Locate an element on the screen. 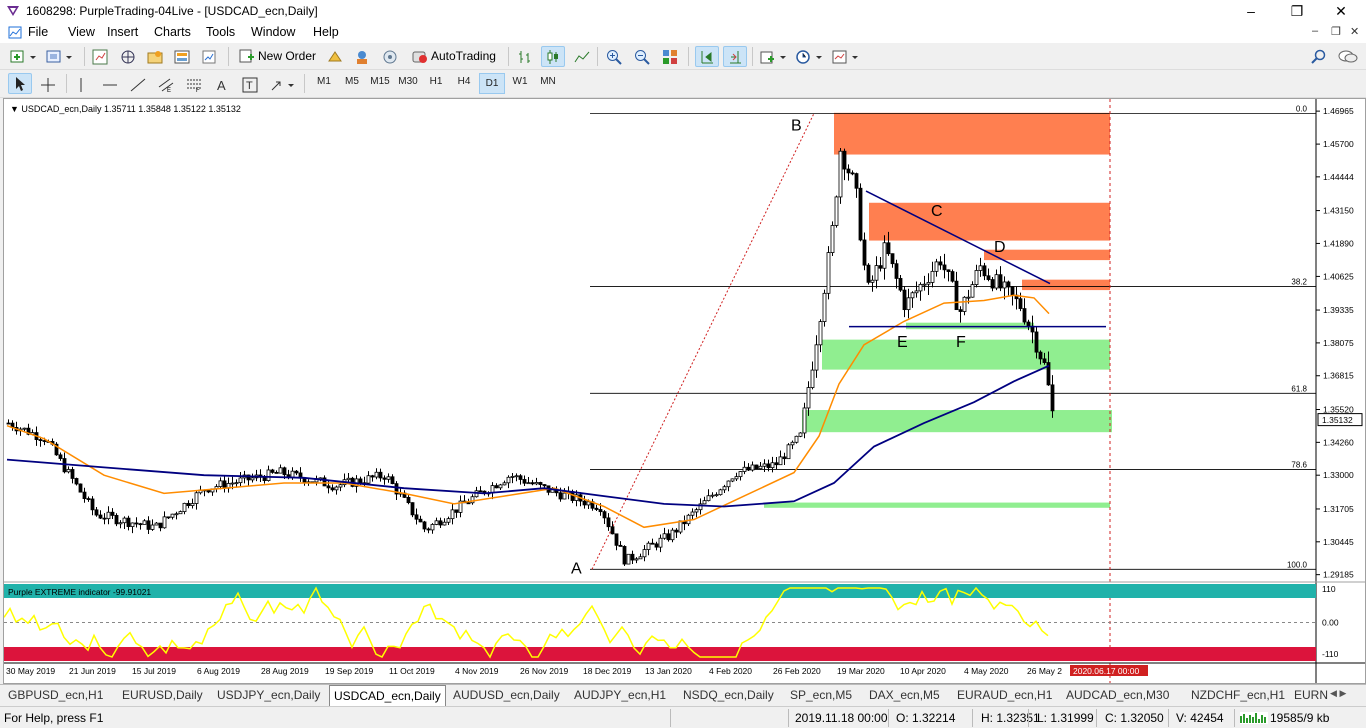  bar-chart-icon is located at coordinates (525, 57).